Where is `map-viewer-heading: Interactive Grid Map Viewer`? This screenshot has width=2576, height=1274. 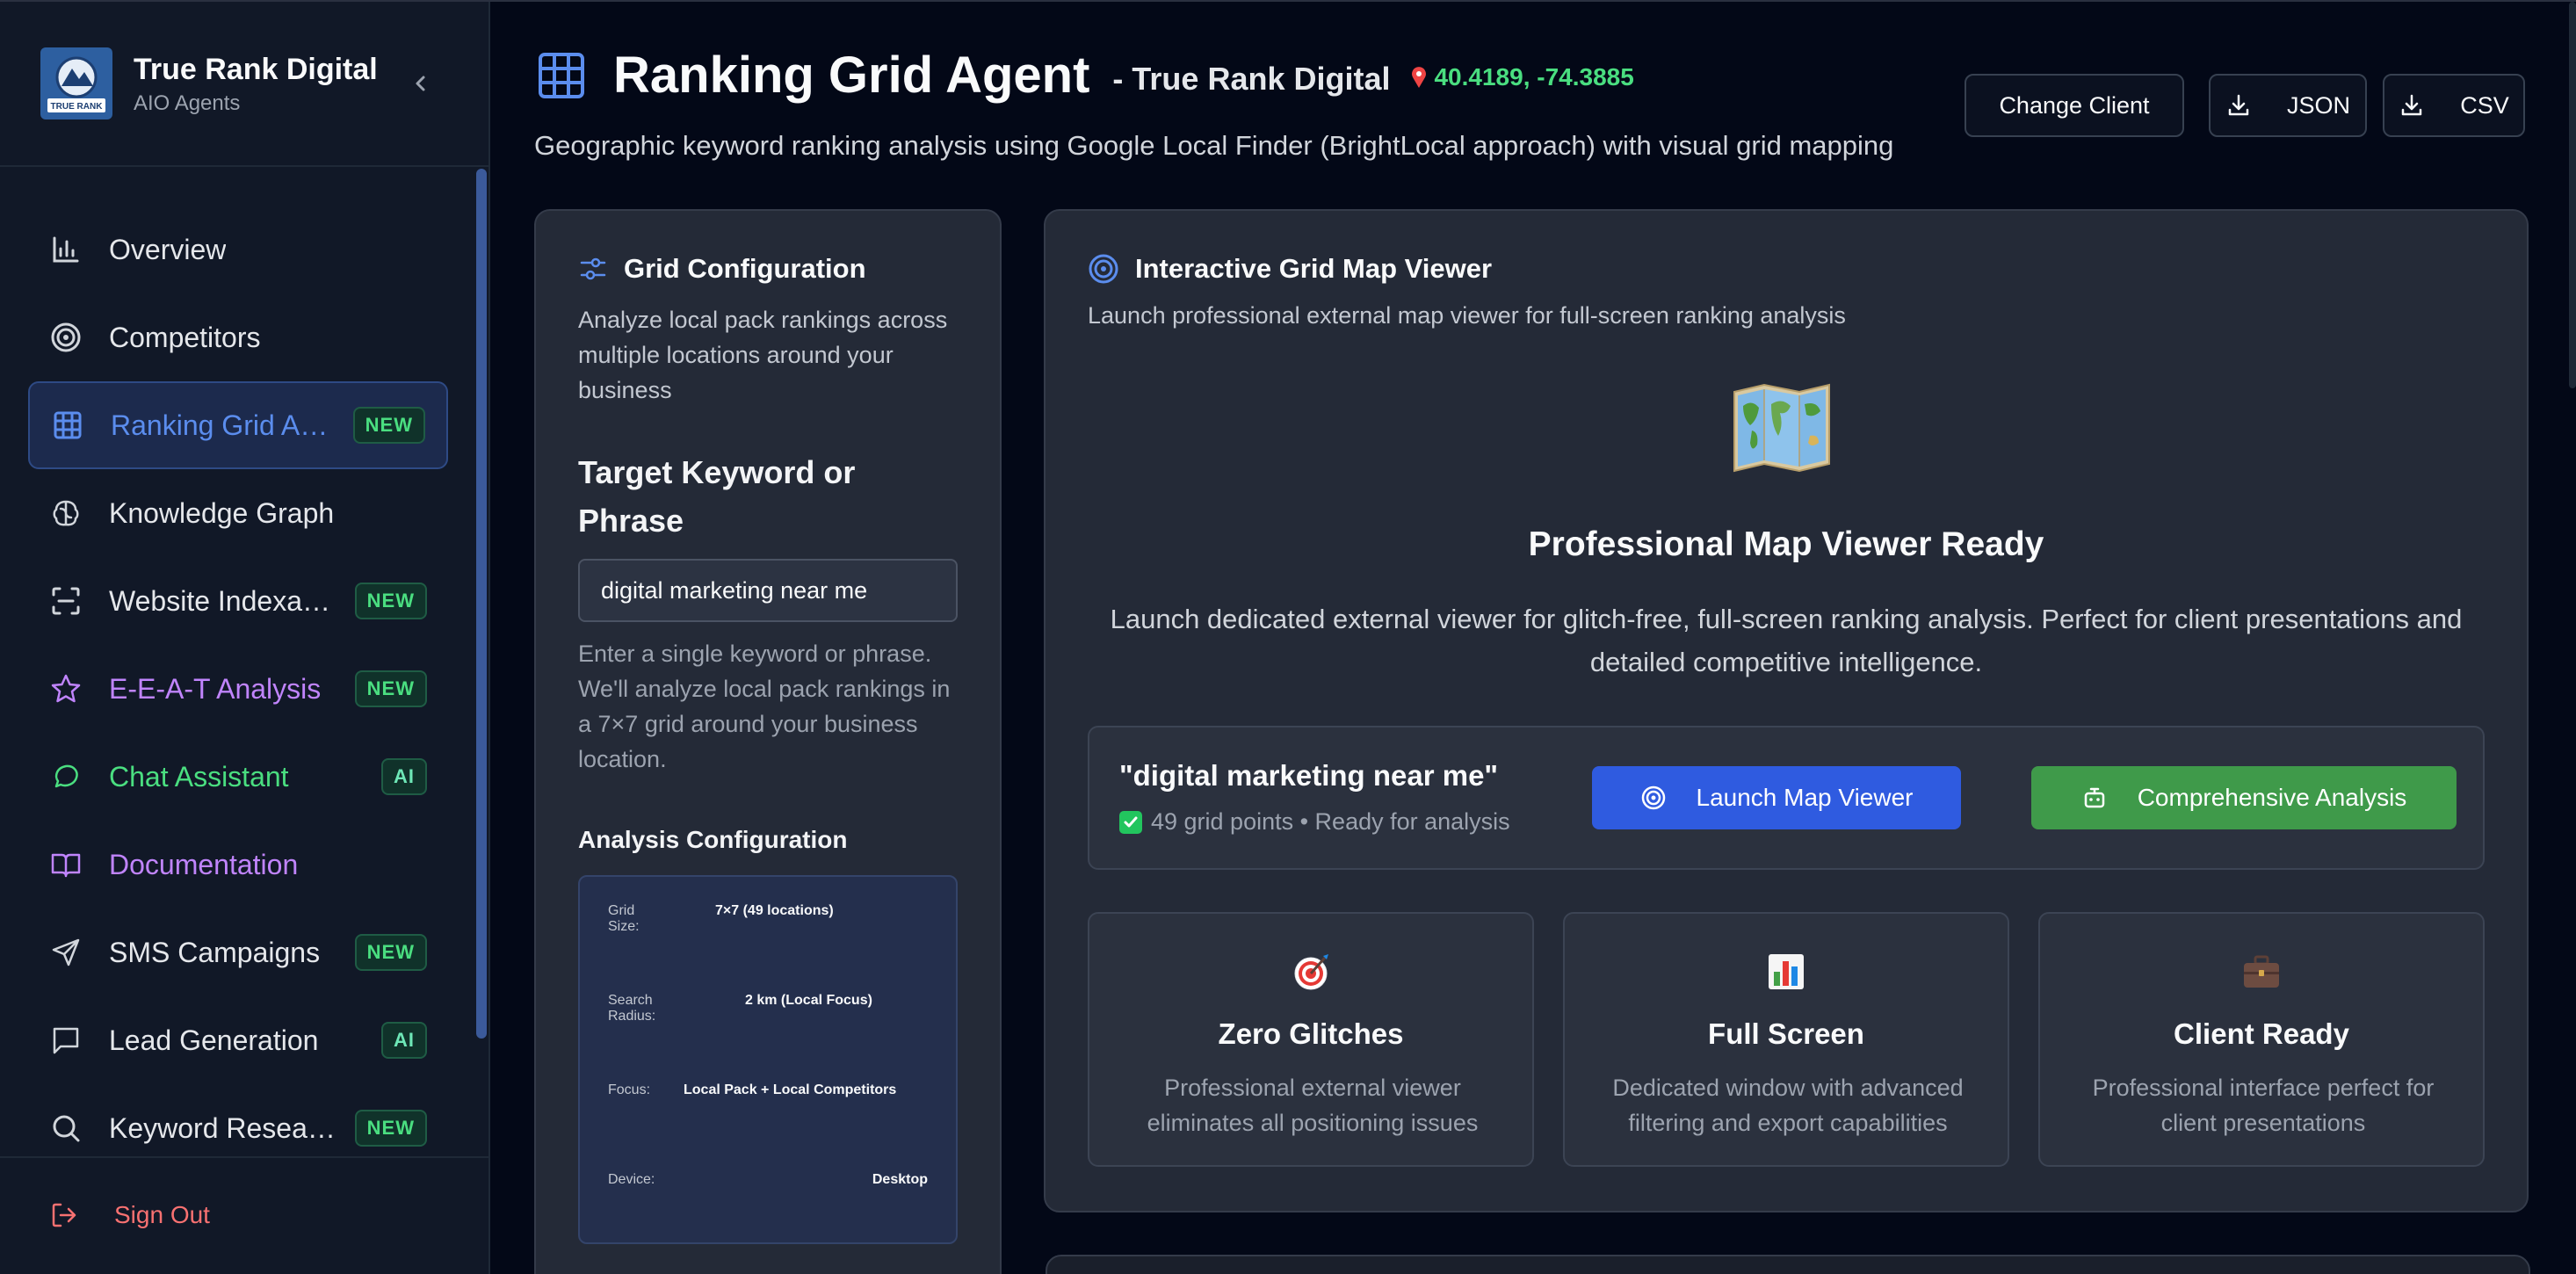
map-viewer-heading: Interactive Grid Map Viewer is located at coordinates (1290, 269).